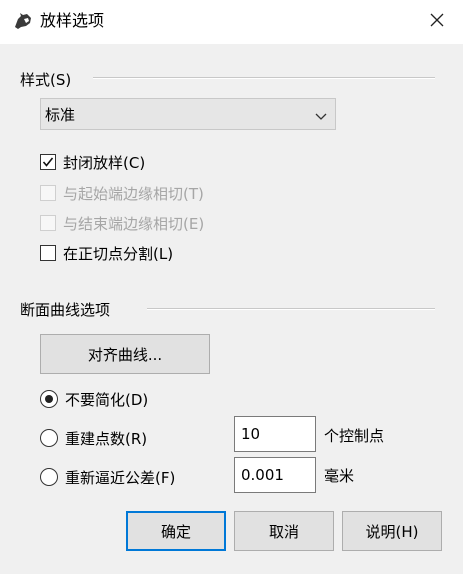 This screenshot has height=574, width=463. I want to click on cancel-button: 取消, so click(284, 531).